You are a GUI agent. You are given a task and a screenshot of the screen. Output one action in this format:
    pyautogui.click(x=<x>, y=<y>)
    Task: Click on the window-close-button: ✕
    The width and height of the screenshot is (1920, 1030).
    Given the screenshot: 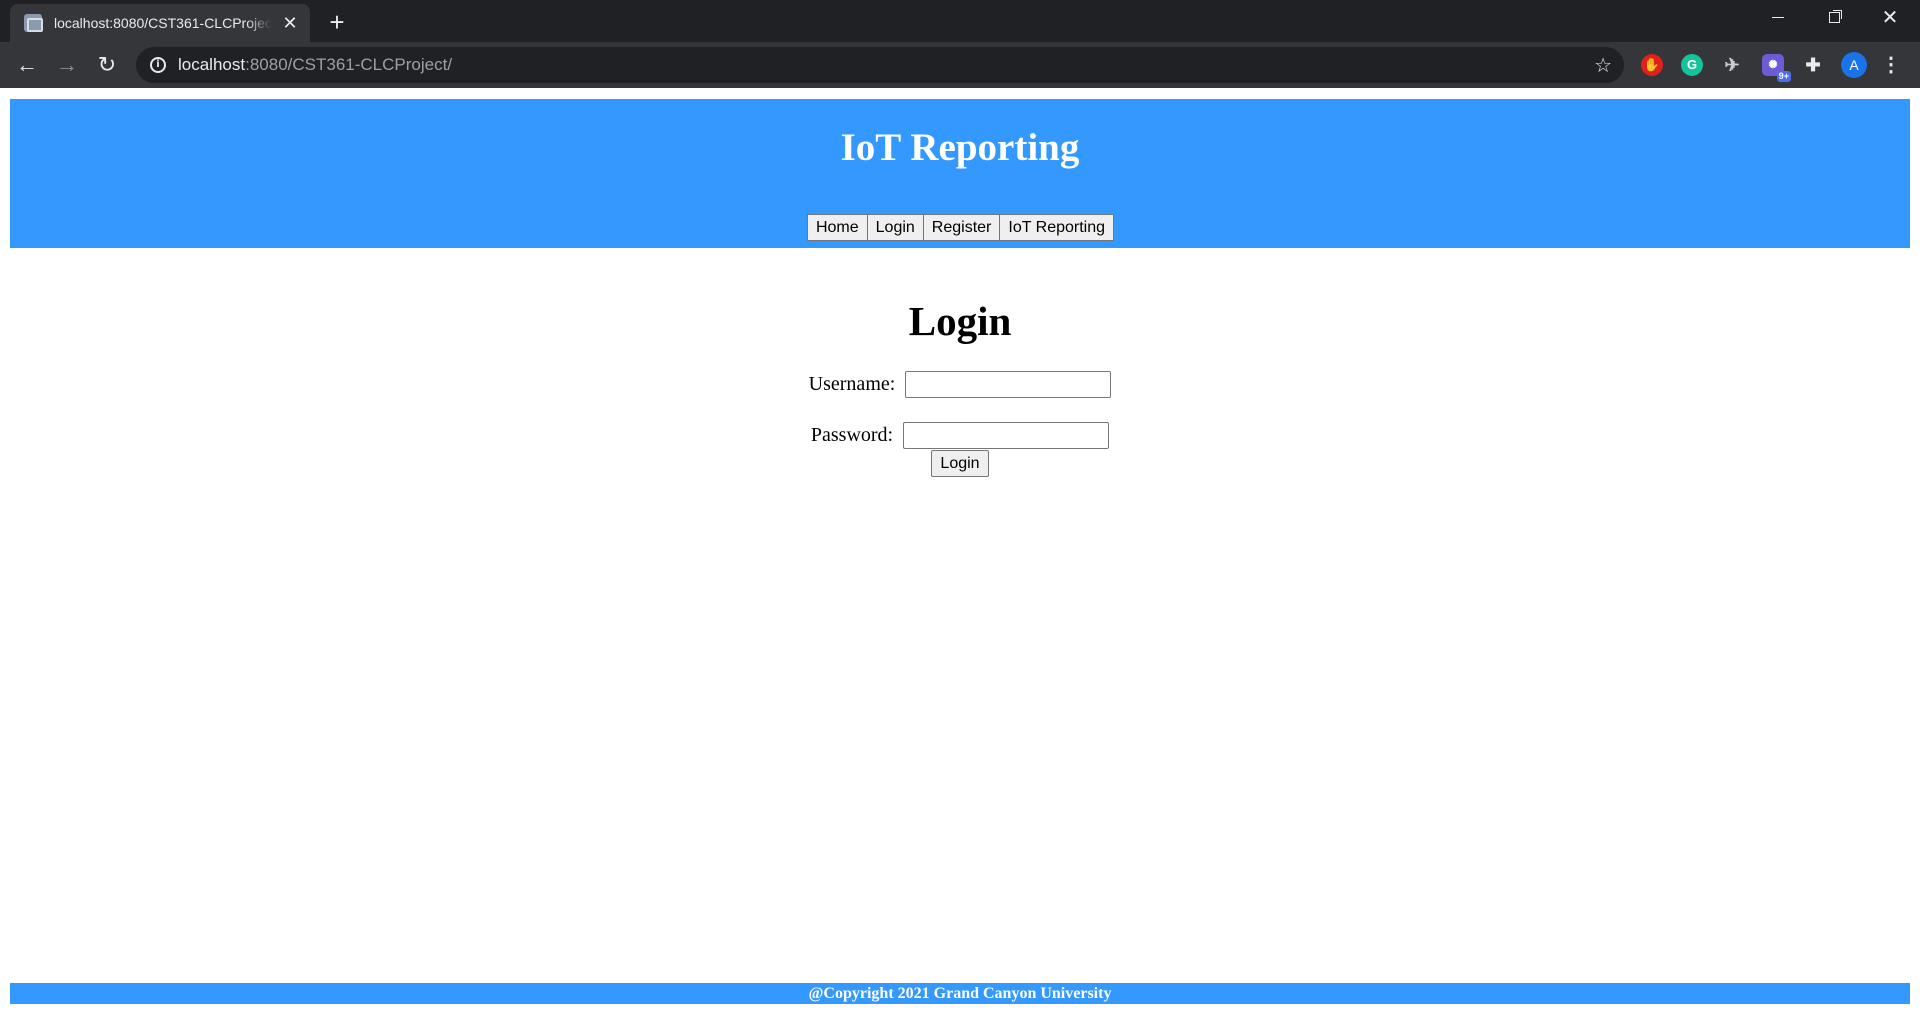 What is the action you would take?
    pyautogui.click(x=1890, y=18)
    